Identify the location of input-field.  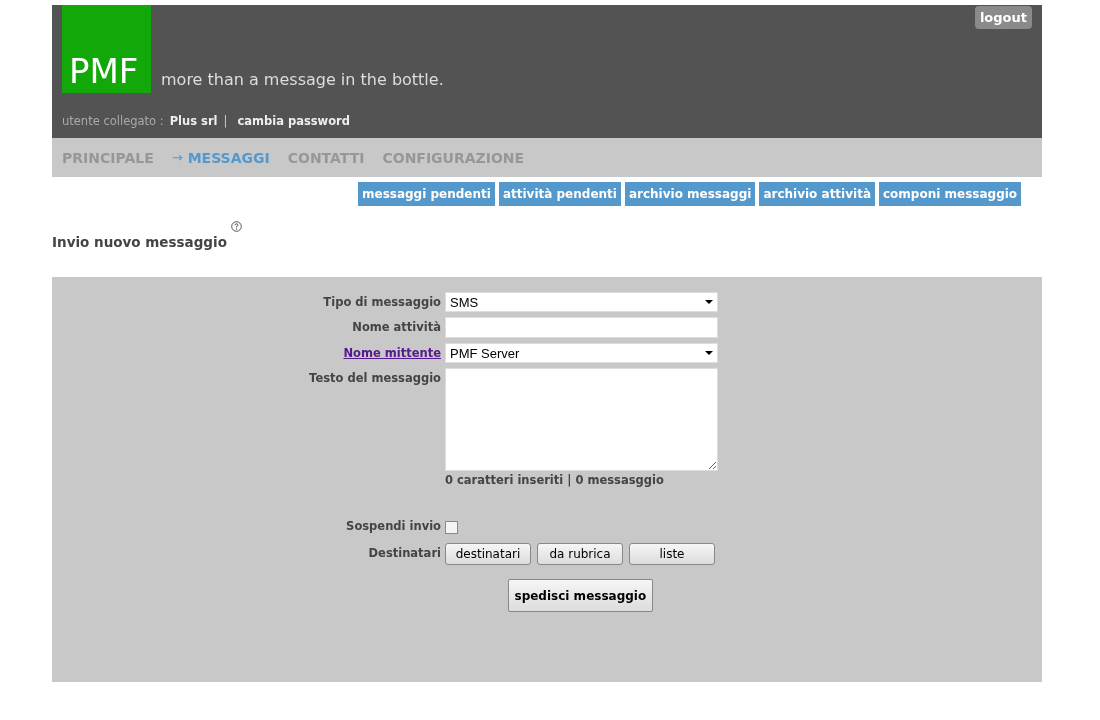
(581, 327).